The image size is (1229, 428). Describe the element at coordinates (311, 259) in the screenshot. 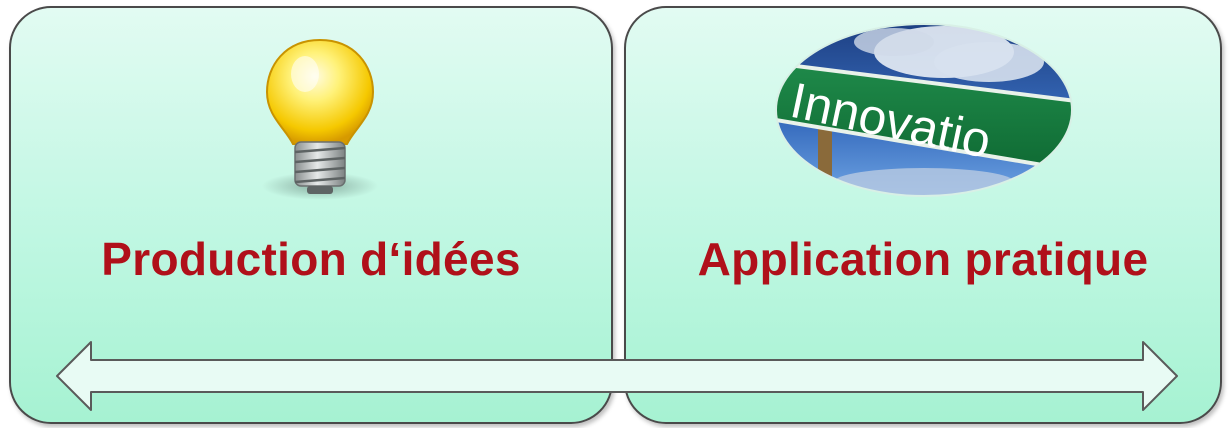

I see `idea-production-label: Production d‘idées` at that location.